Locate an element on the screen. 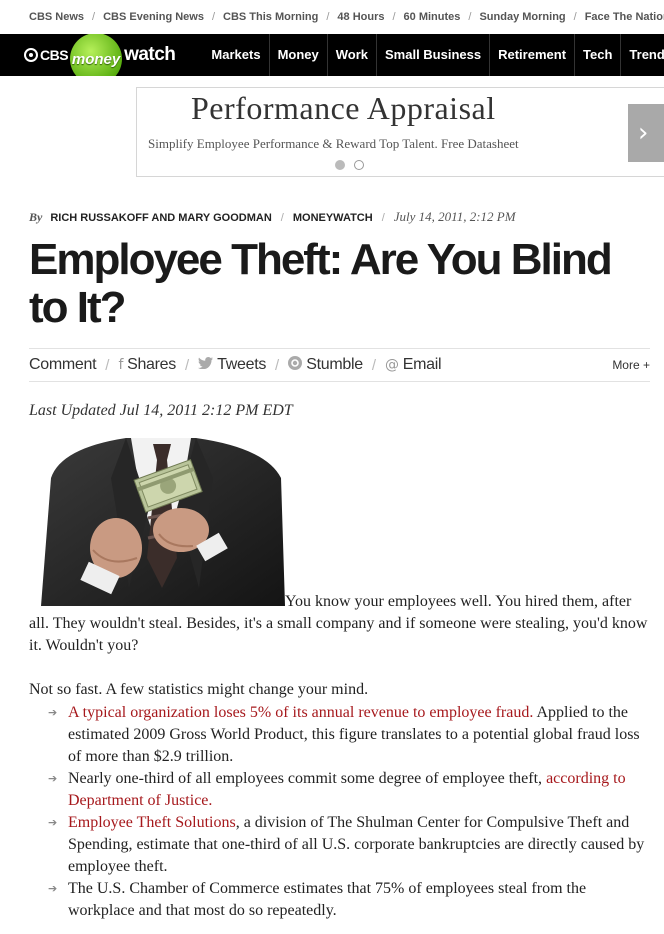  email-share-button: @ Email is located at coordinates (413, 365).